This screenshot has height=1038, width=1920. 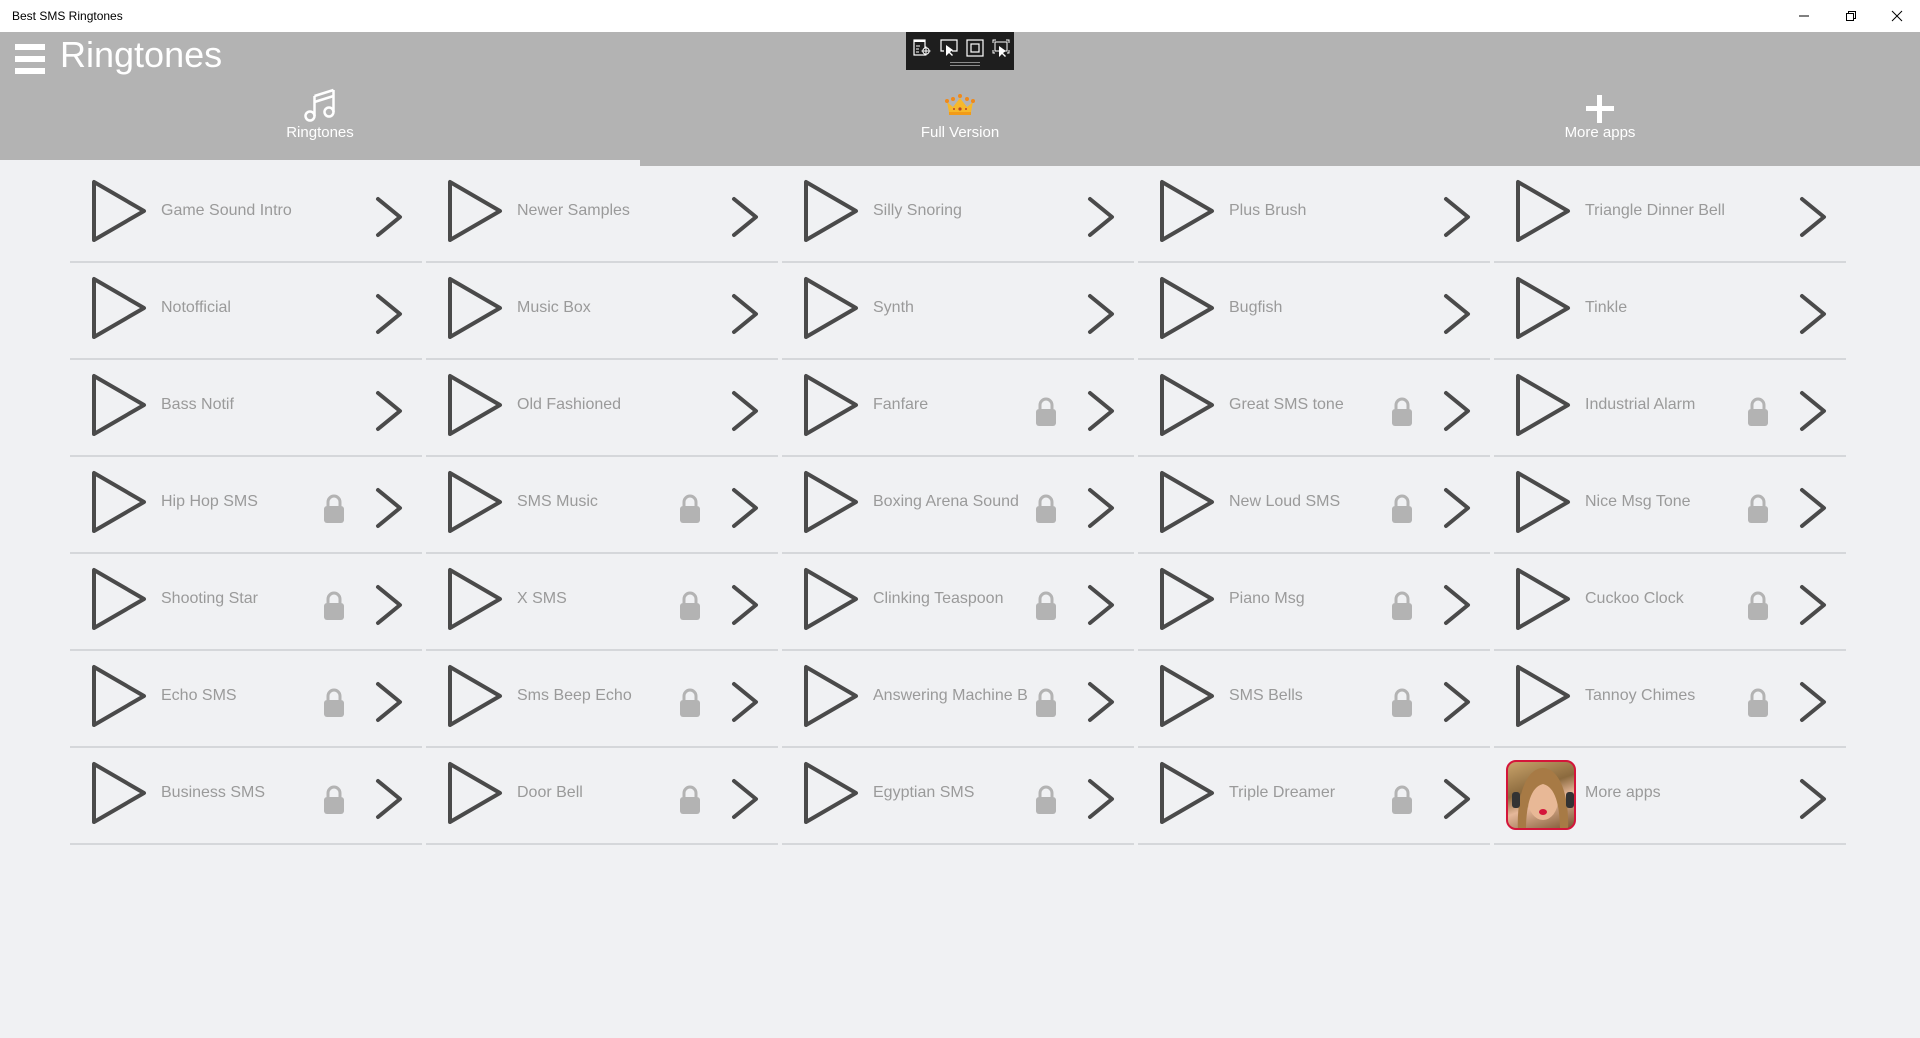 What do you see at coordinates (1314, 408) in the screenshot?
I see `ringtone-item: Great SMS tone` at bounding box center [1314, 408].